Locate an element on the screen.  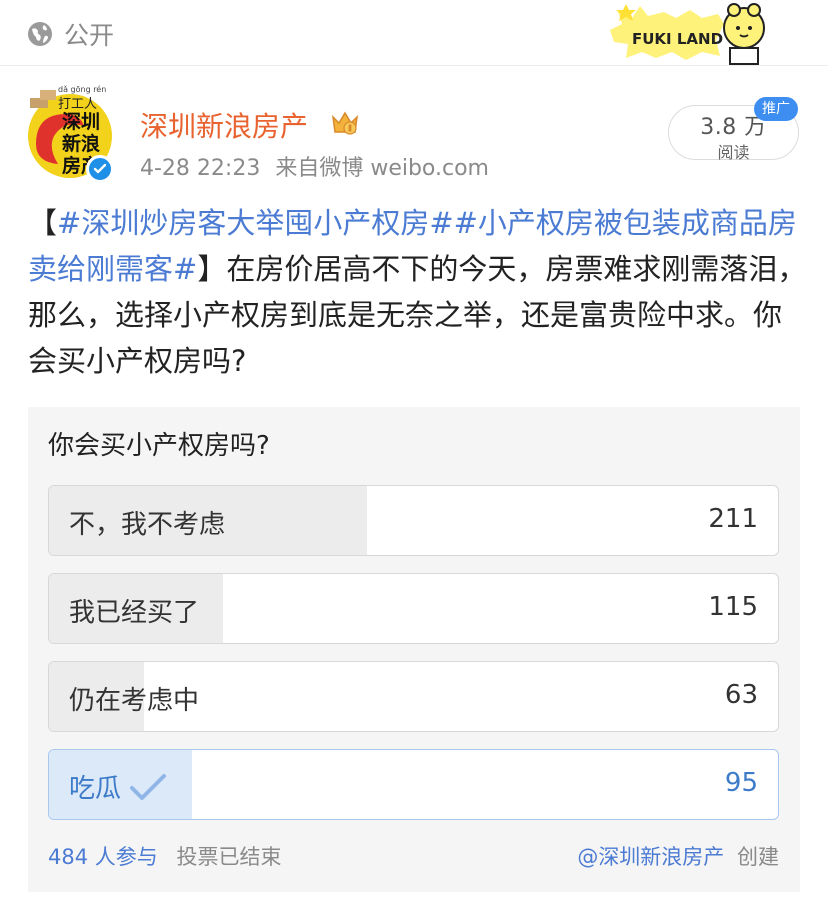
read-label: 阅读 is located at coordinates (733, 152).